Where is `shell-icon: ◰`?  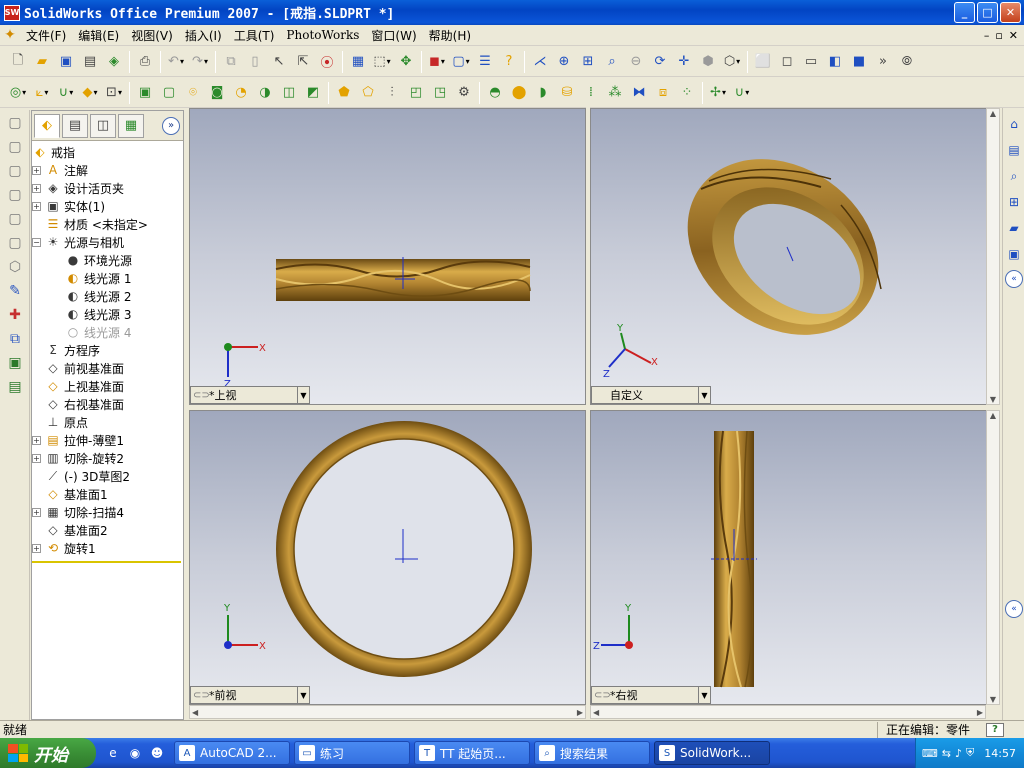
shell-icon: ◰ is located at coordinates (416, 93).